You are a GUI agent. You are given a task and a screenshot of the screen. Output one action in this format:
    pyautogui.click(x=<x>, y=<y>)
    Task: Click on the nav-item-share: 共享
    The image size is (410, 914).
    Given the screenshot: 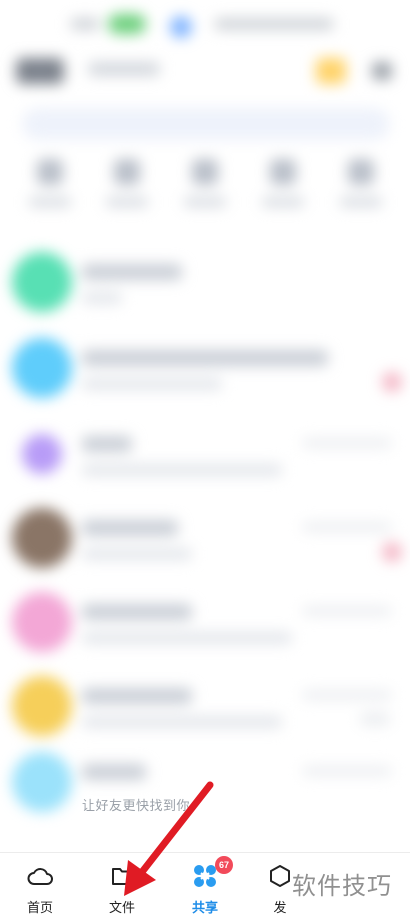 What is the action you would take?
    pyautogui.click(x=205, y=883)
    